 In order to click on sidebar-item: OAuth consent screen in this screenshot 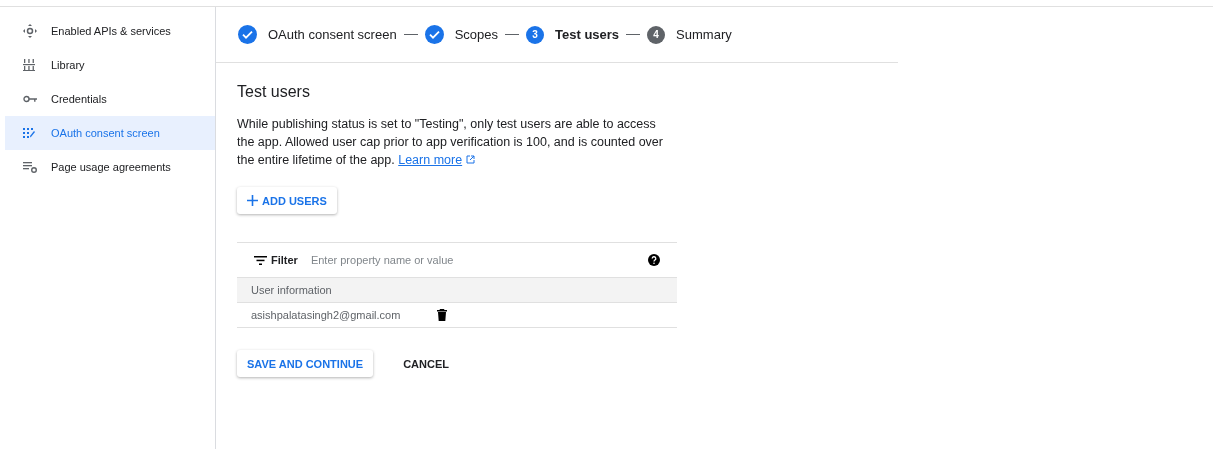, I will do `click(110, 133)`.